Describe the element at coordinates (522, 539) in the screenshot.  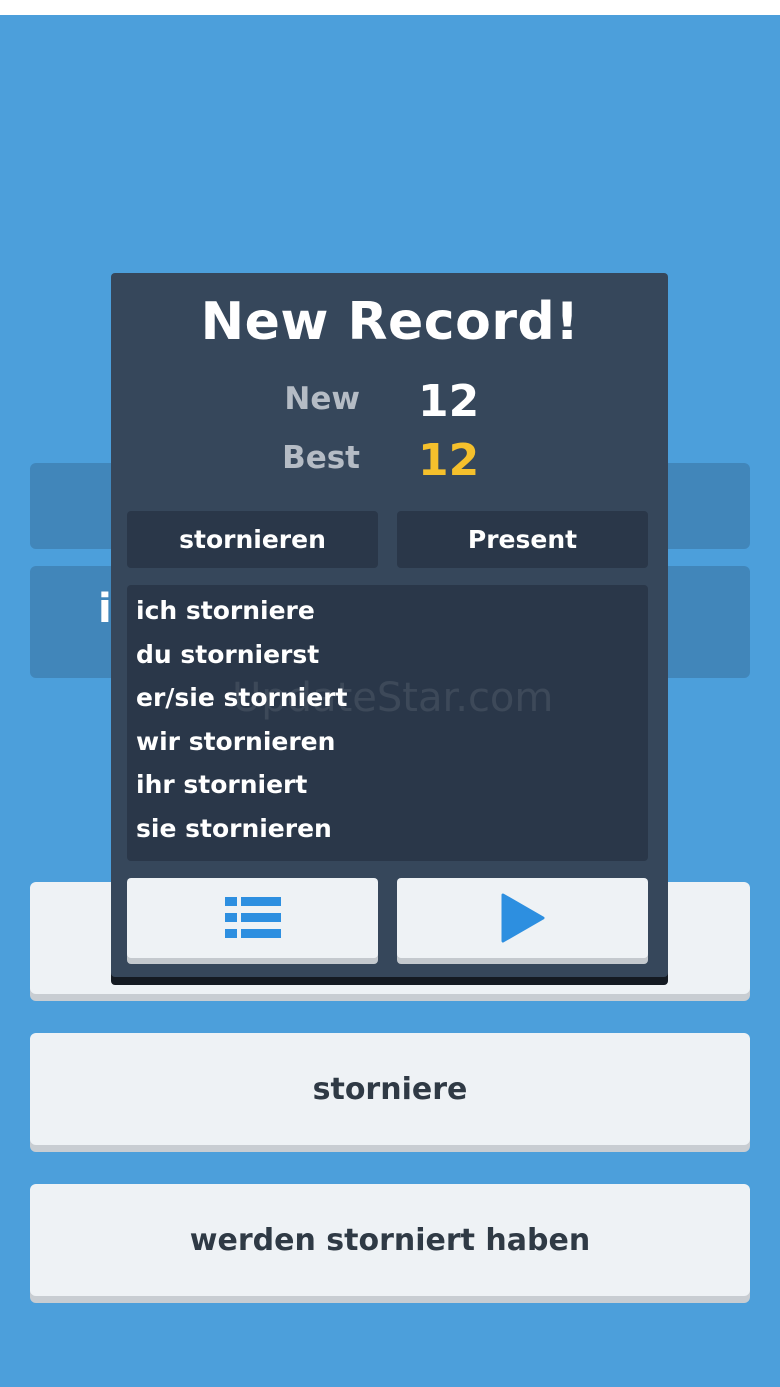
I see `tense-chip: Present` at that location.